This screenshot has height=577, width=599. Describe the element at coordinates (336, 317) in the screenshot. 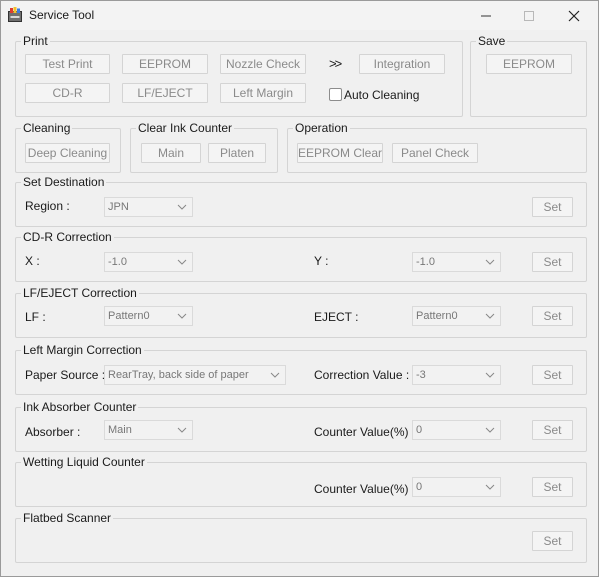

I see `eject-label: EJECT :` at that location.